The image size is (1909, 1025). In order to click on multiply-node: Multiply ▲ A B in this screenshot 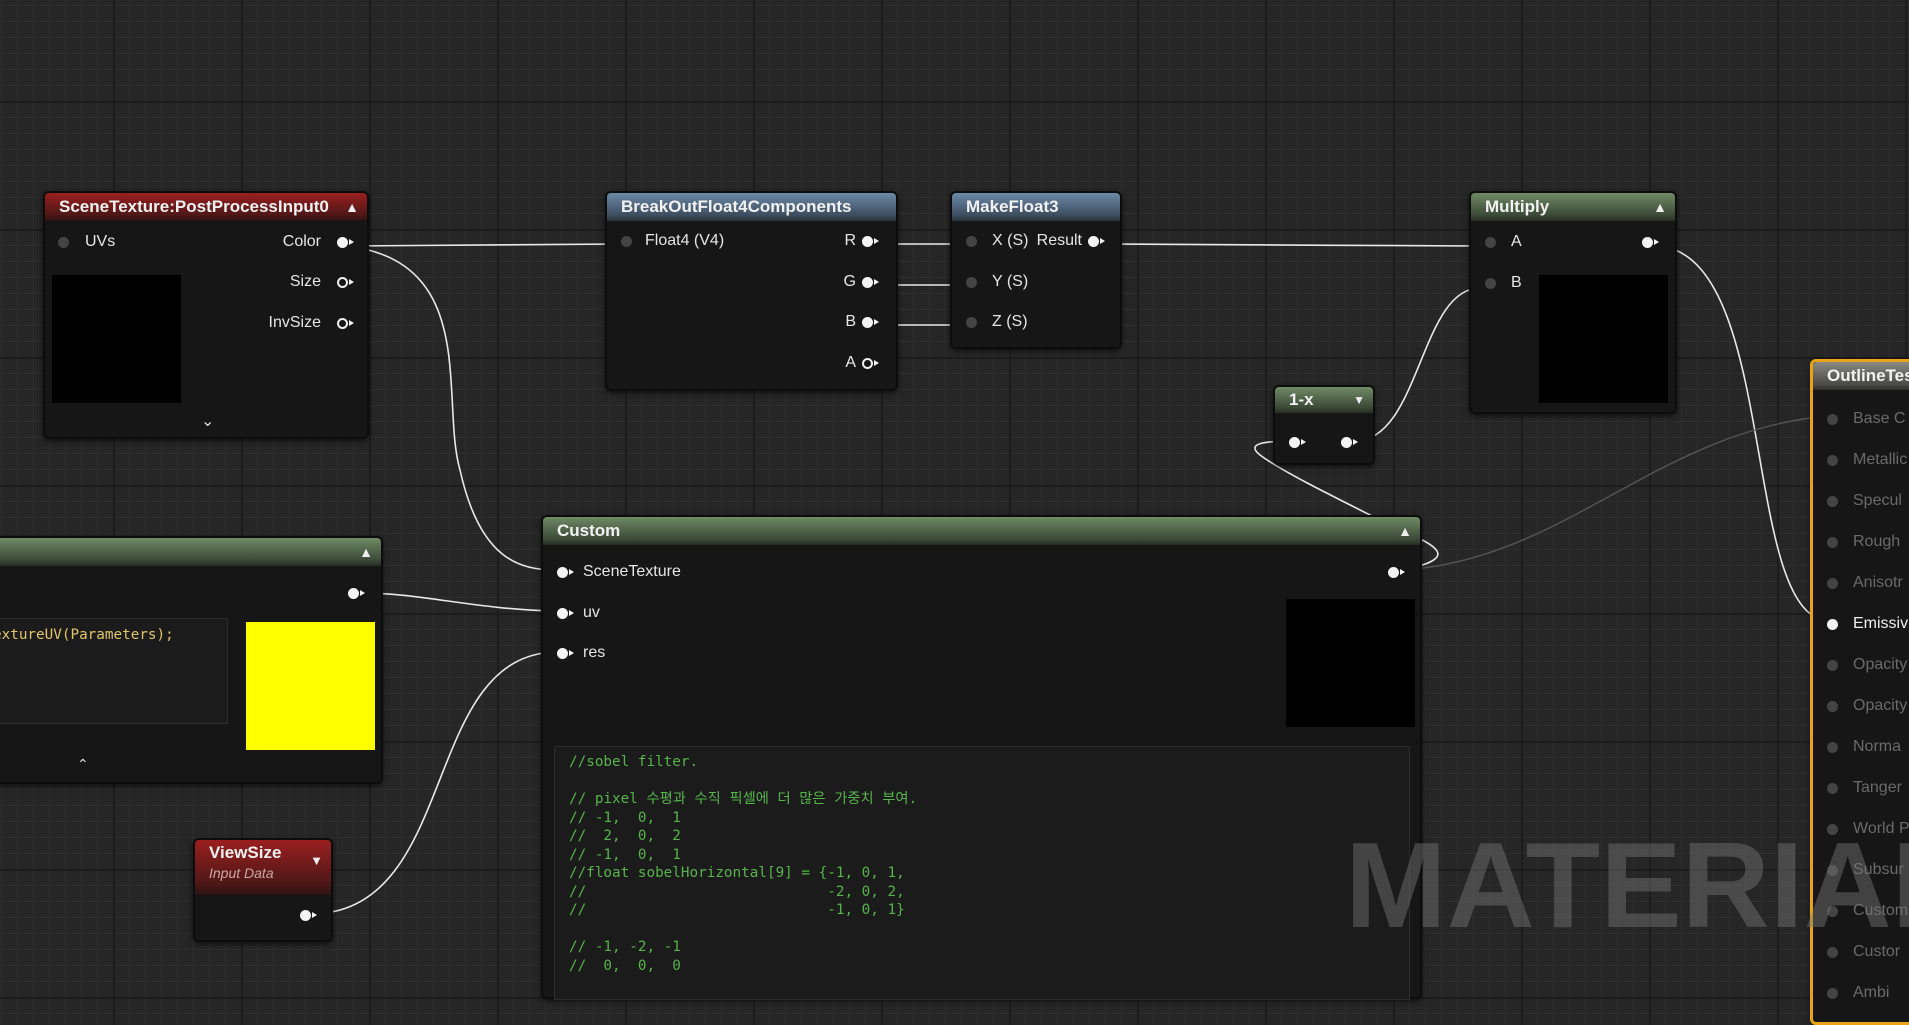, I will do `click(1573, 302)`.